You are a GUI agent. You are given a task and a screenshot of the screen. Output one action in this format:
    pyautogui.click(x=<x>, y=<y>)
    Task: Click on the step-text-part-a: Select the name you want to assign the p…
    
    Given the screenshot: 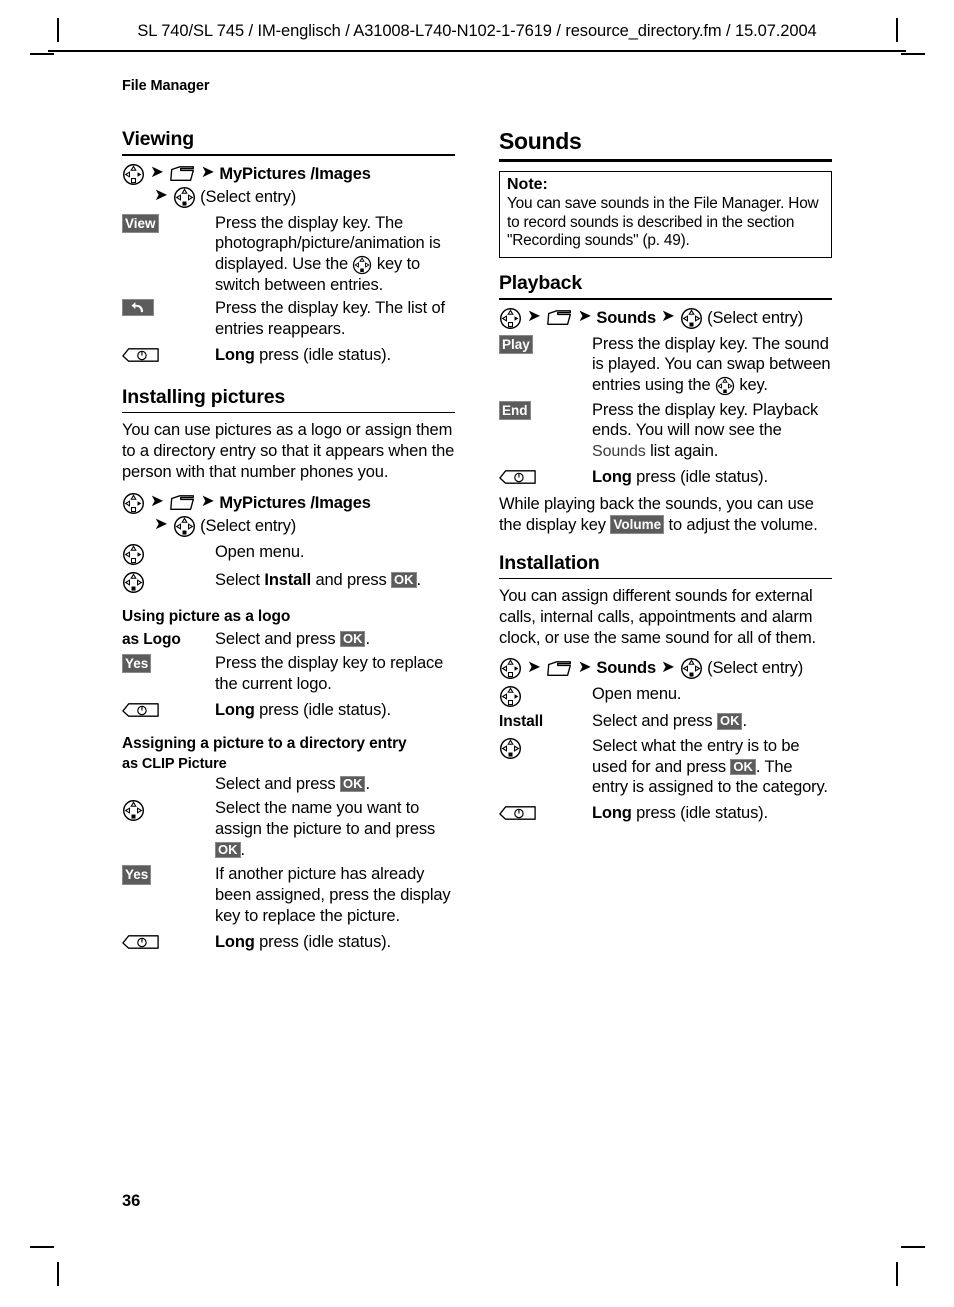 What is the action you would take?
    pyautogui.click(x=325, y=819)
    